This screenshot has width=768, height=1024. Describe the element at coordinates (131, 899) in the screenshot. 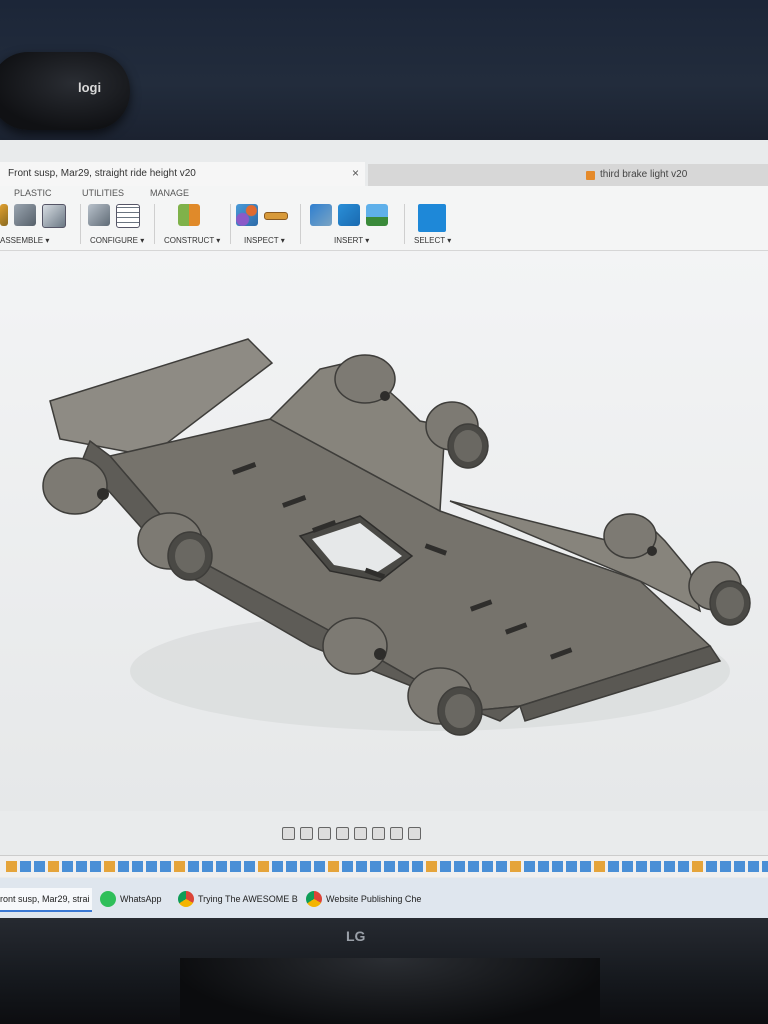

I see `taskbar-item-whatsapp: WhatsApp` at that location.